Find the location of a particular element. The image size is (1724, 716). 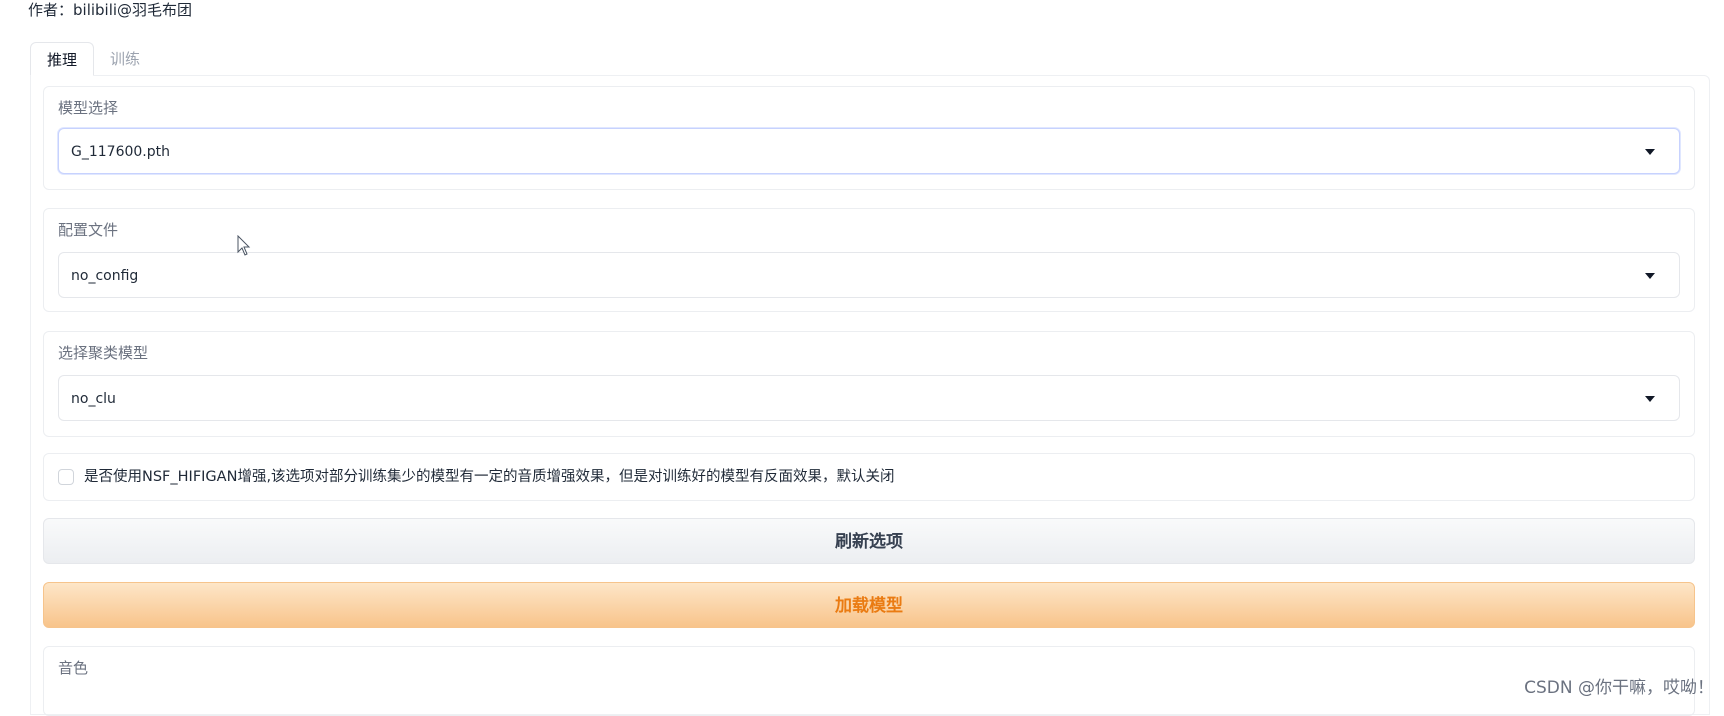

cluster-model-value: no_clu is located at coordinates (93, 399).